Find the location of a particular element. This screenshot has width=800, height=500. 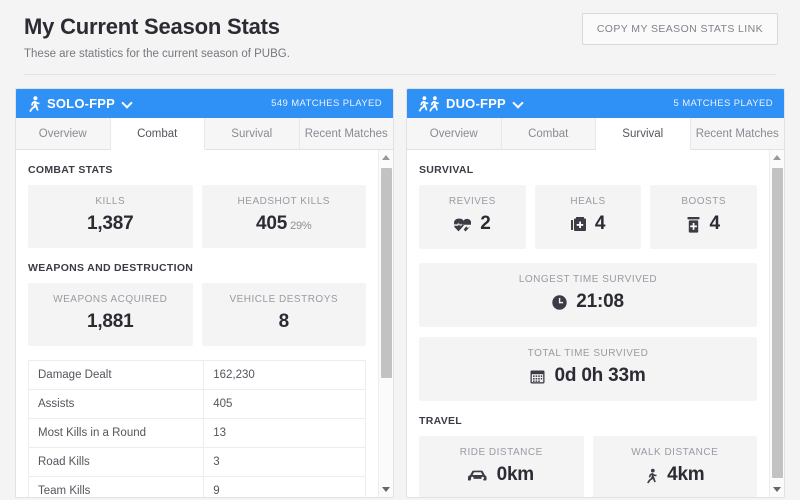

stat-card-ride-distance: RIDE DISTANCE 0km is located at coordinates (501, 466).